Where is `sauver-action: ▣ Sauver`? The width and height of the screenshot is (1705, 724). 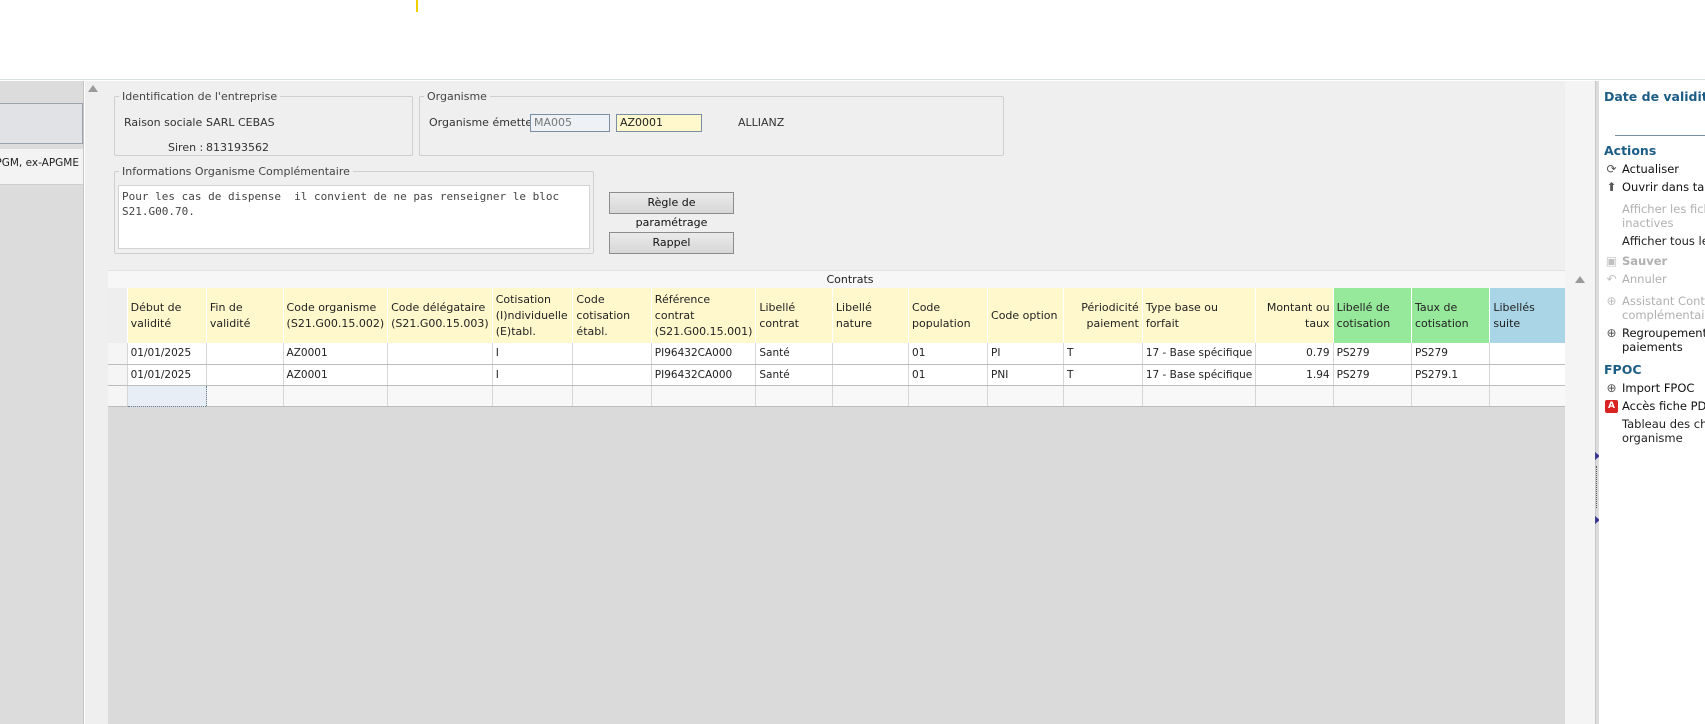 sauver-action: ▣ Sauver is located at coordinates (1635, 261).